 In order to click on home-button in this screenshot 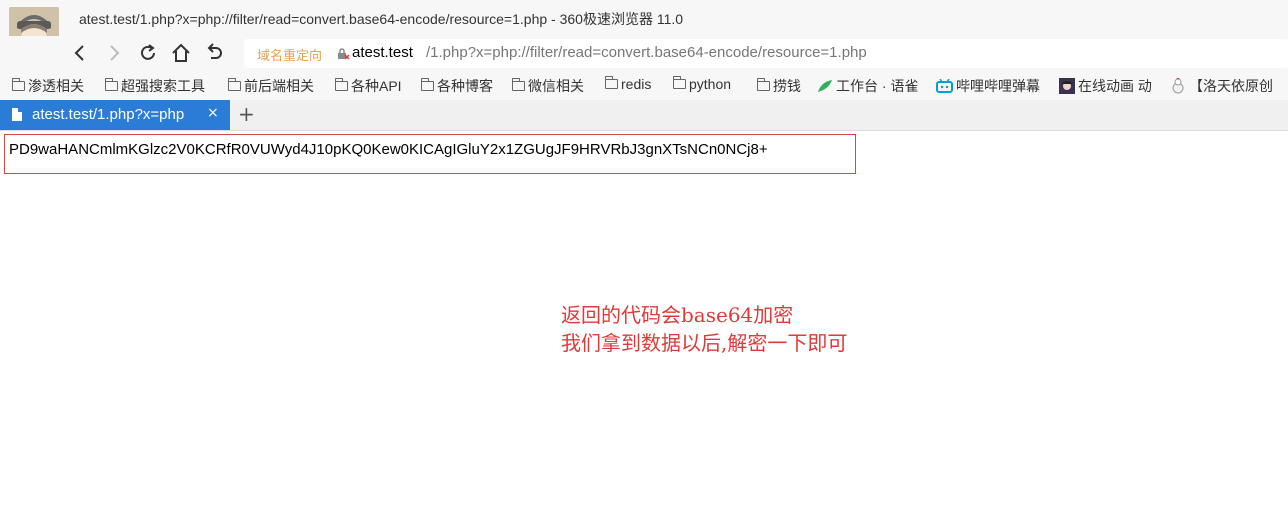, I will do `click(181, 53)`.